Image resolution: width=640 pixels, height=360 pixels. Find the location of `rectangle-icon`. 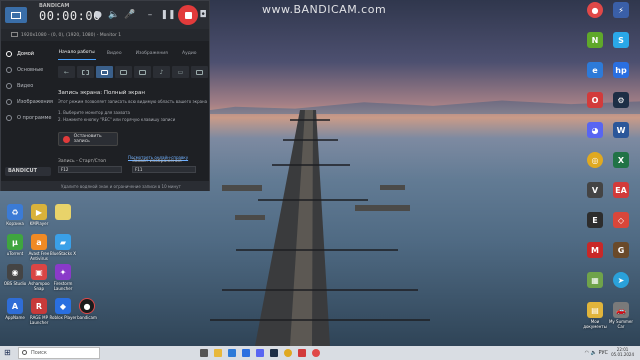

rectangle-icon is located at coordinates (85, 72).